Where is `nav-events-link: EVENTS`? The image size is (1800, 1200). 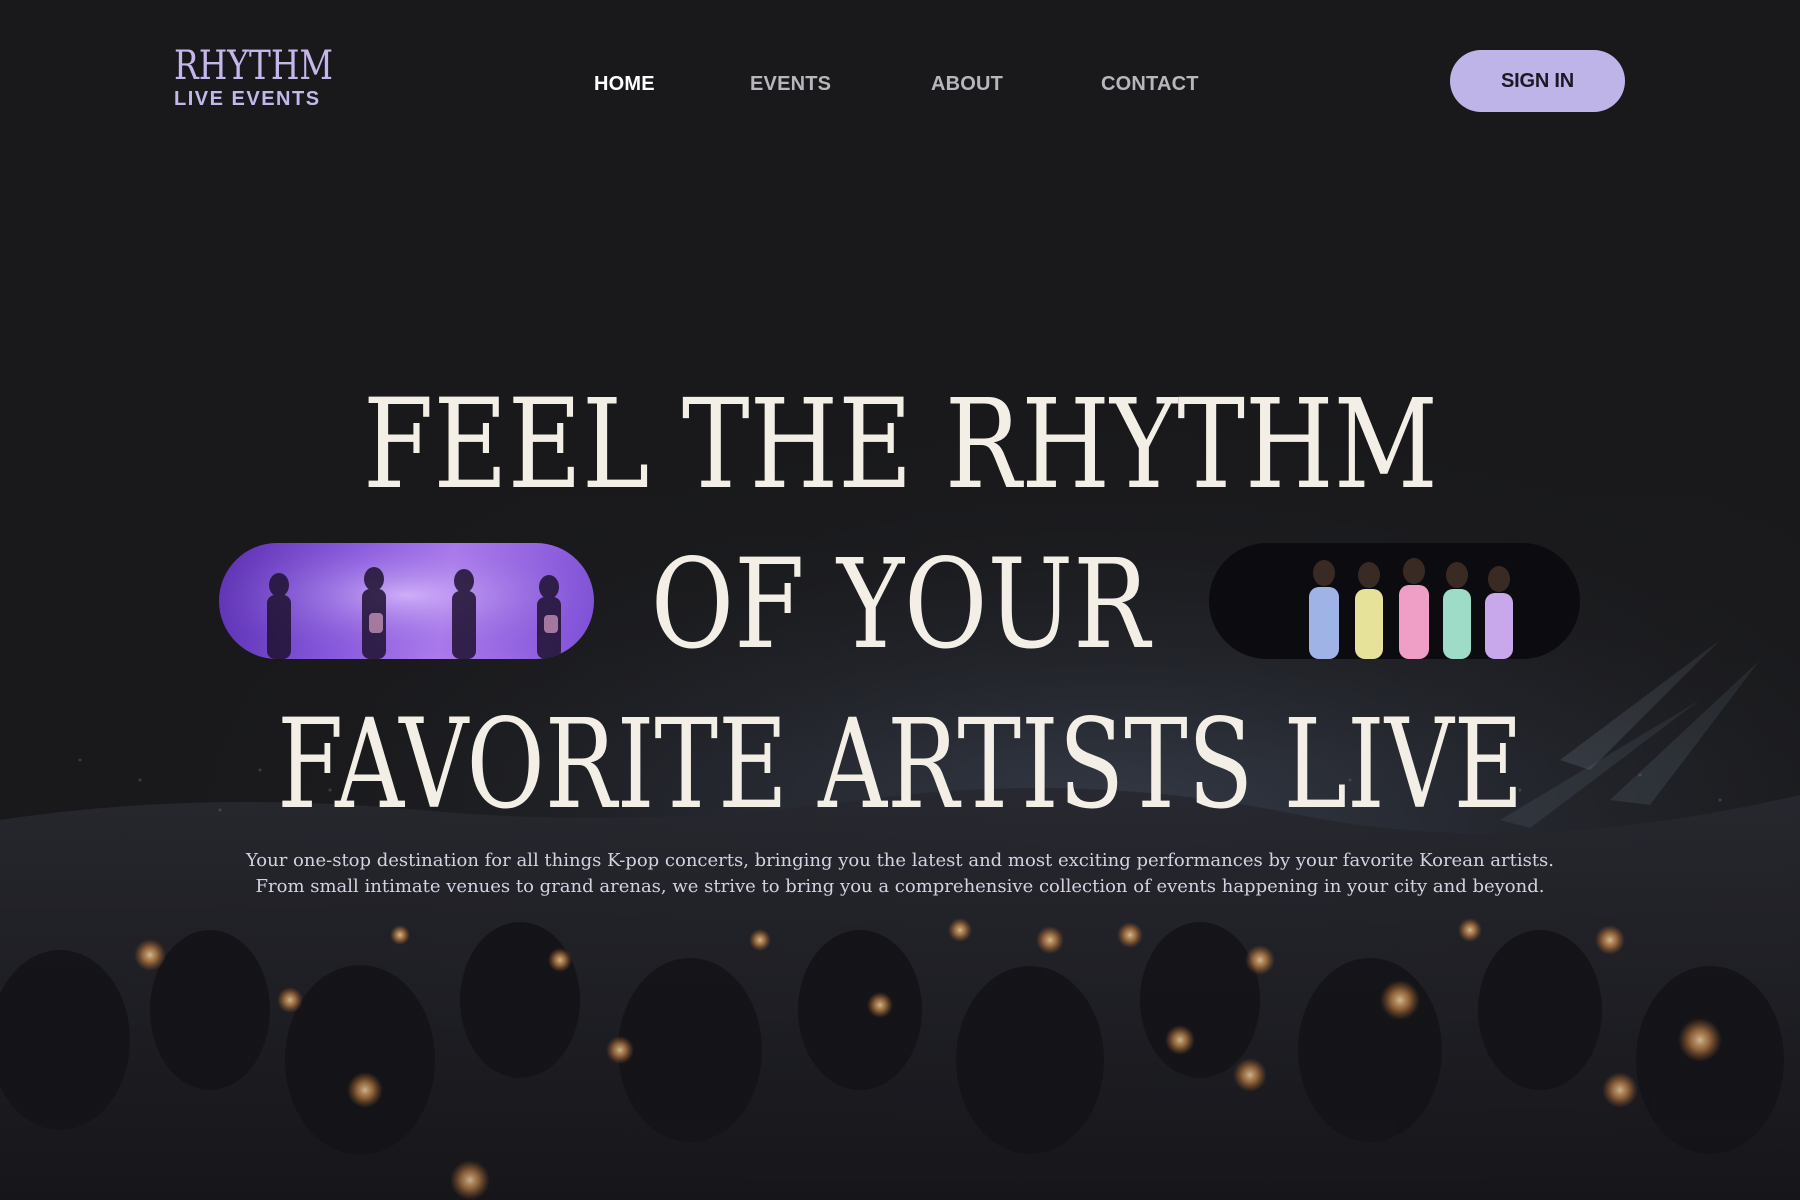
nav-events-link: EVENTS is located at coordinates (790, 84).